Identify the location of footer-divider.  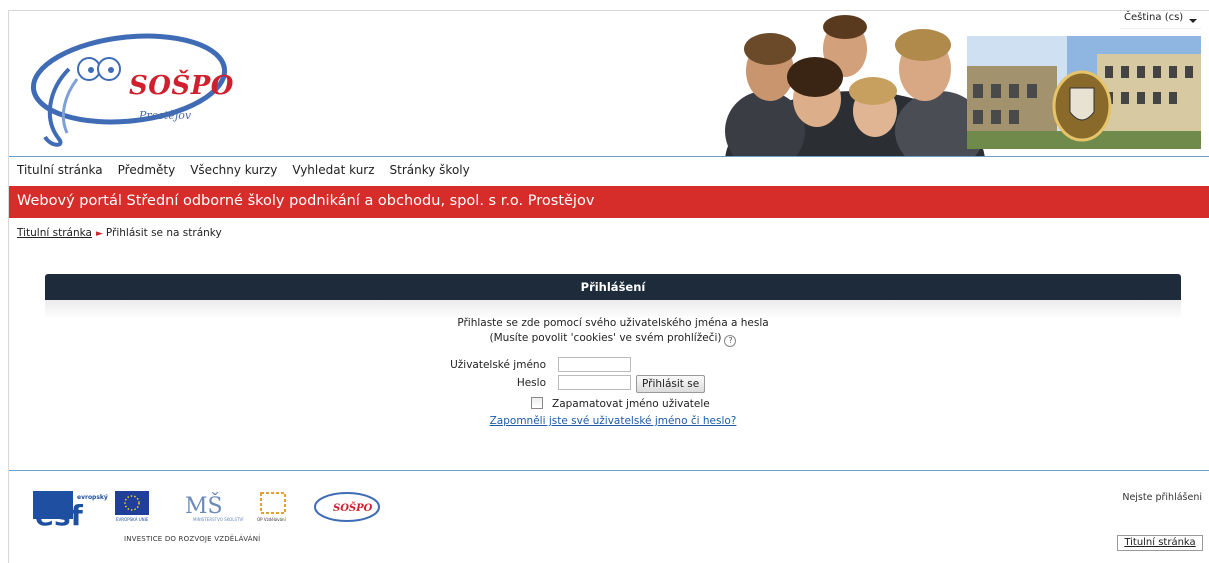
(609, 470).